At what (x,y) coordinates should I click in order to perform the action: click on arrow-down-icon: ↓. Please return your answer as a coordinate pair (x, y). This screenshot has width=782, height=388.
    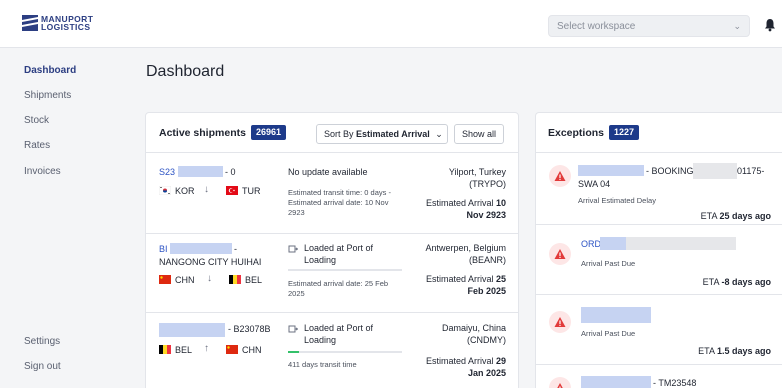
    Looking at the image, I should click on (206, 189).